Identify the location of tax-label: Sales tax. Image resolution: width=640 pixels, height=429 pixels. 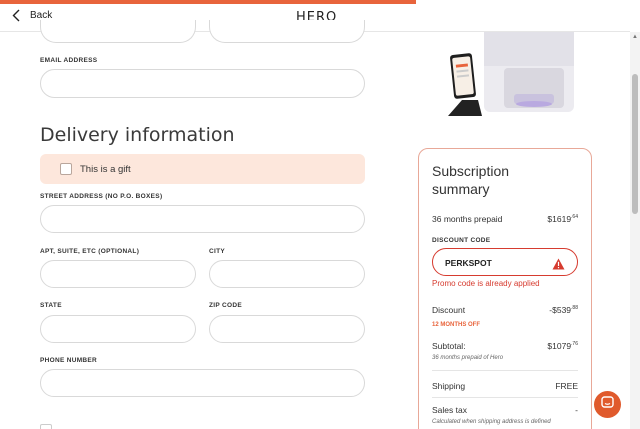
(449, 410).